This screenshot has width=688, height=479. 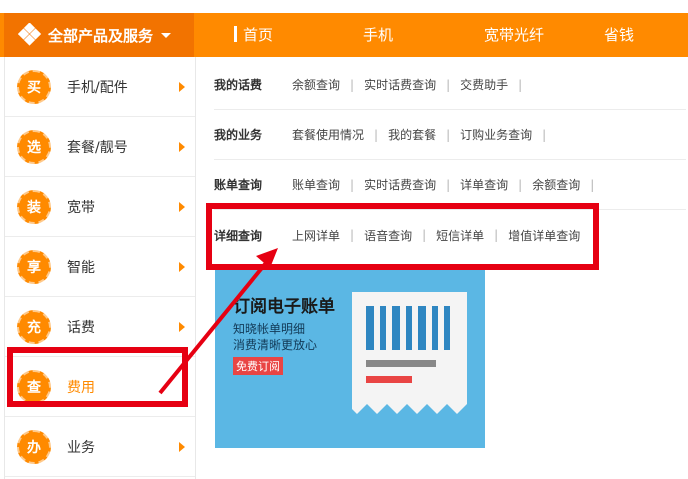 I want to click on sidebar-item-label: 套餐/靓号, so click(x=97, y=147).